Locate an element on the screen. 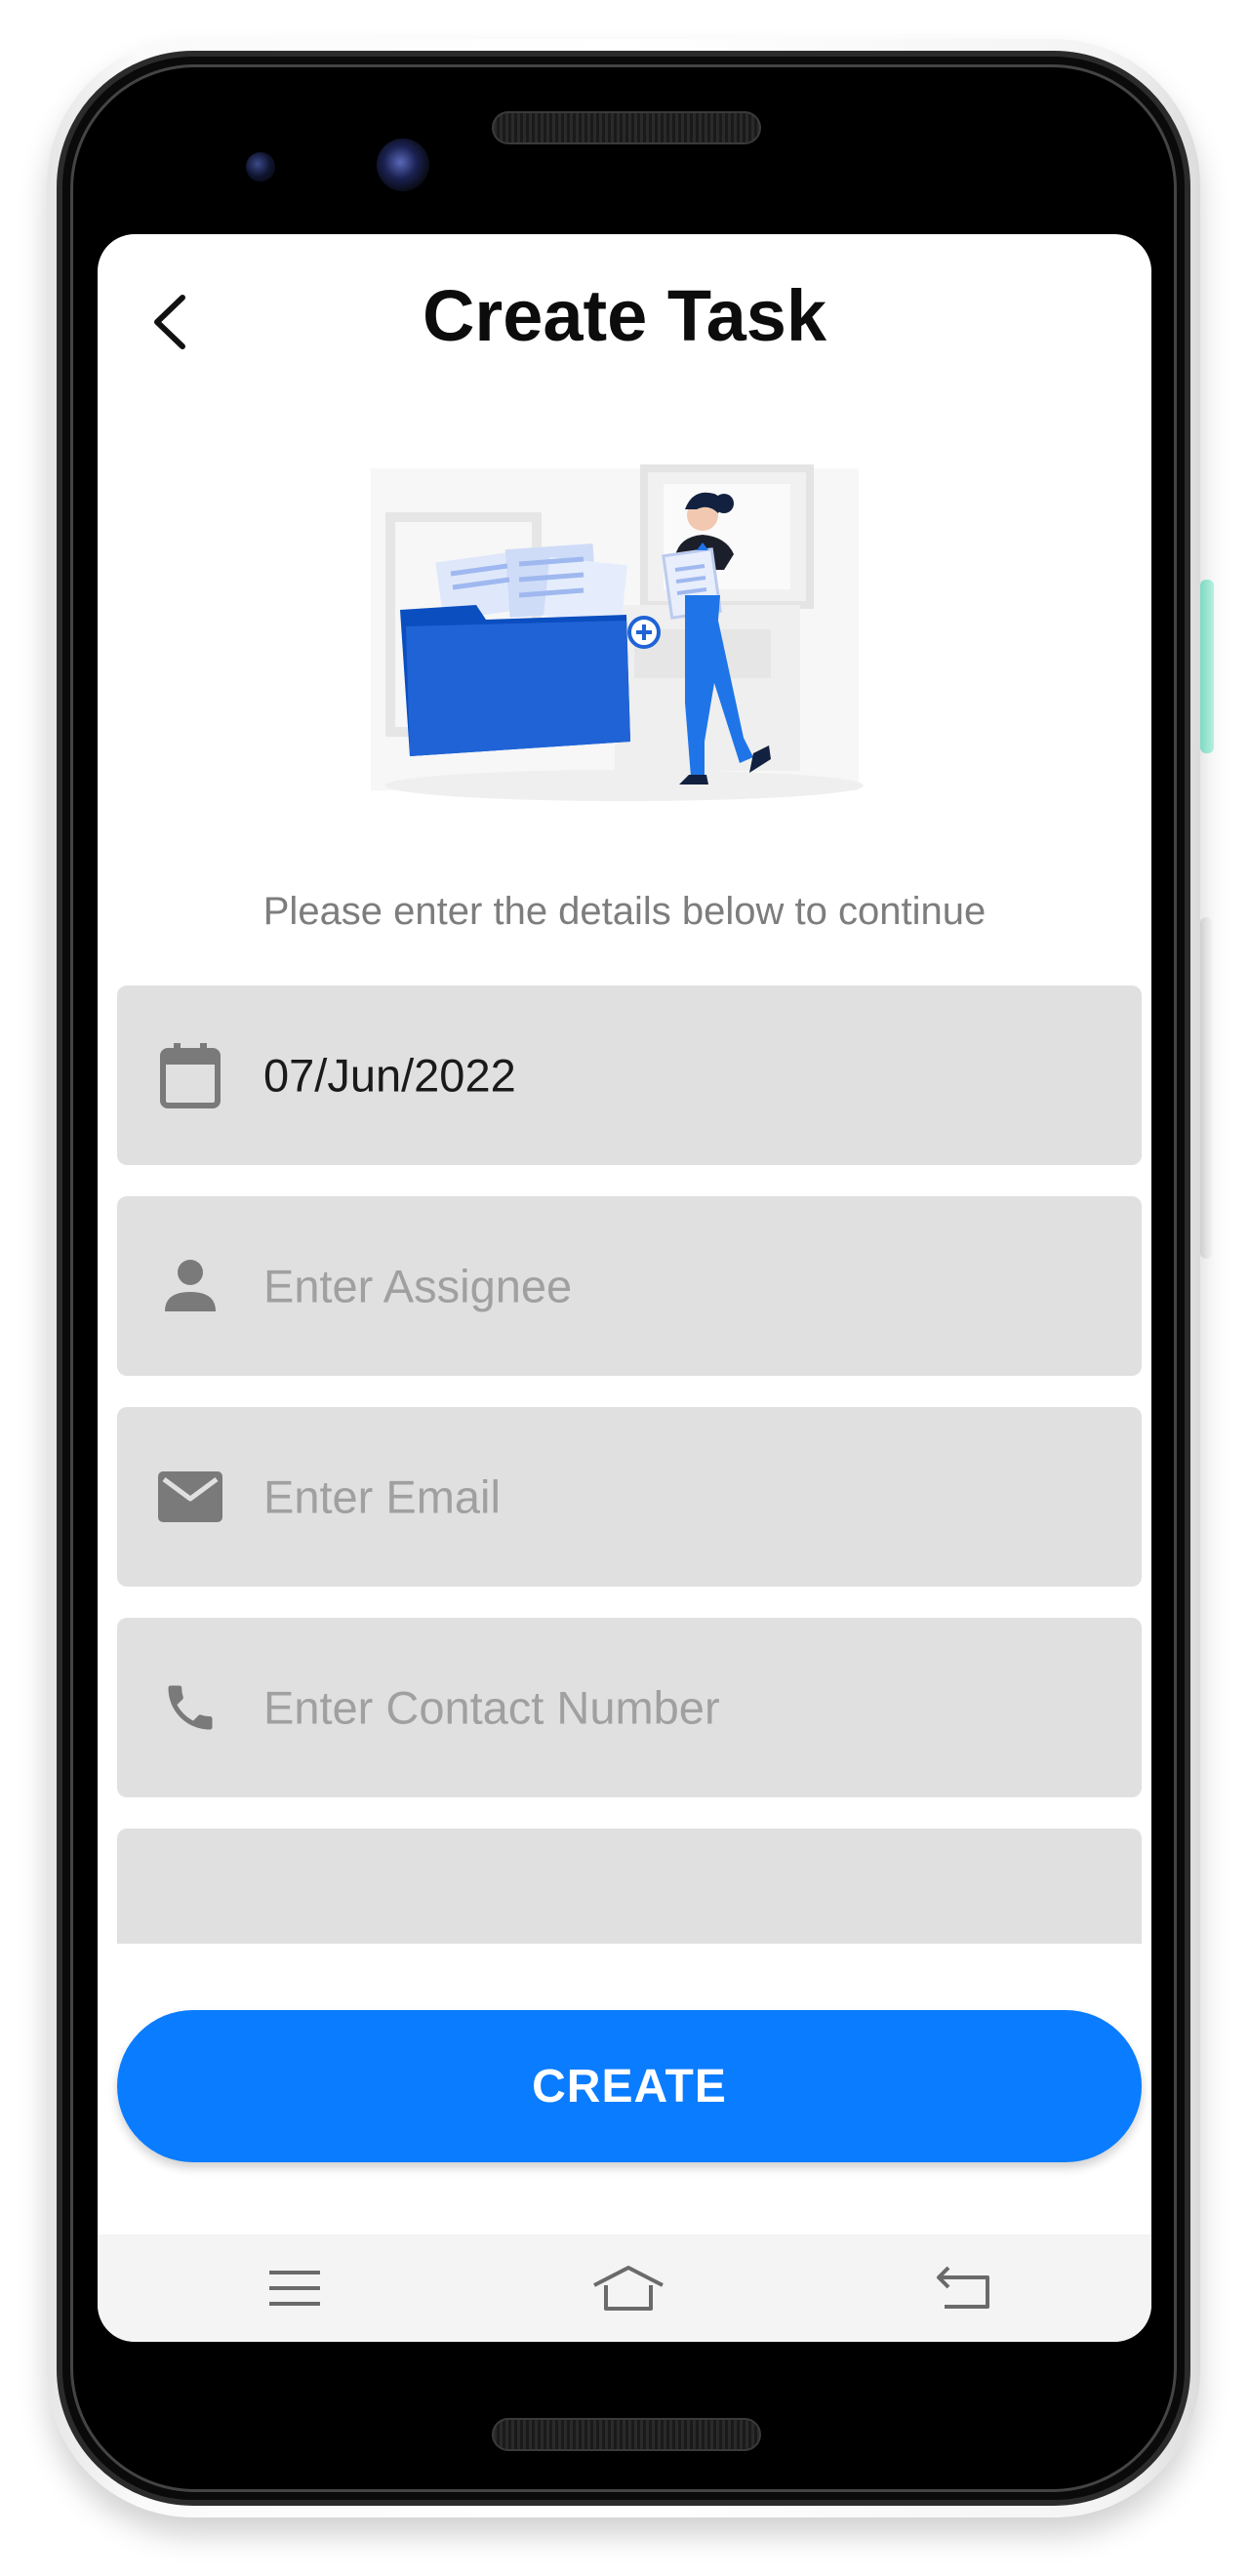 The width and height of the screenshot is (1249, 2576). mail-icon is located at coordinates (190, 1497).